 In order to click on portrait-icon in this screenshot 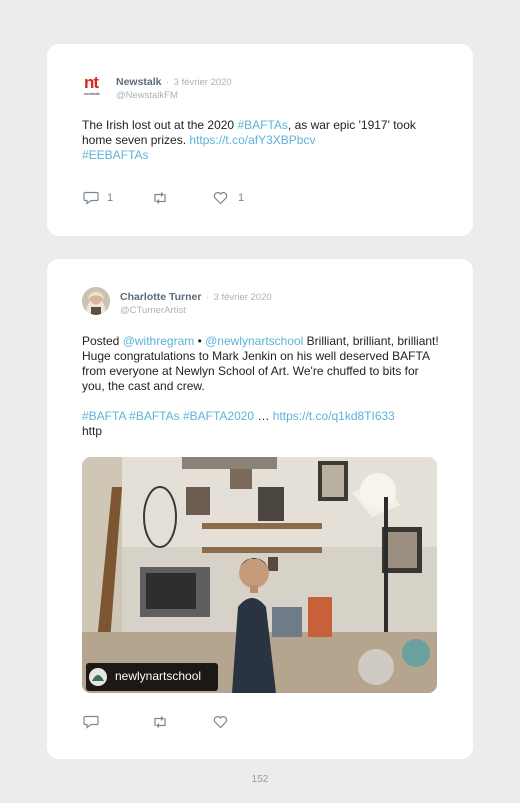, I will do `click(96, 301)`.